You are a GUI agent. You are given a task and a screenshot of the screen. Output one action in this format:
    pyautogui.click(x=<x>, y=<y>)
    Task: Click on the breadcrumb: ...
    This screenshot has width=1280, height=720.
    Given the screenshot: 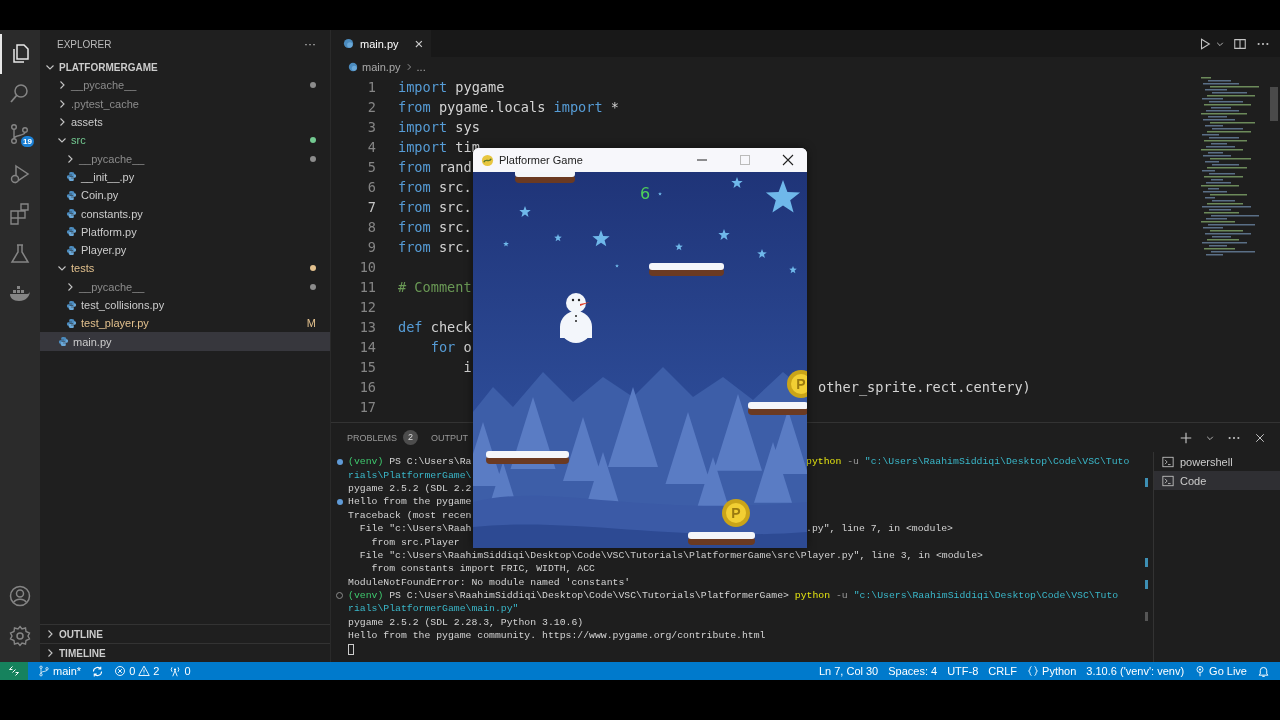 What is the action you would take?
    pyautogui.click(x=421, y=67)
    